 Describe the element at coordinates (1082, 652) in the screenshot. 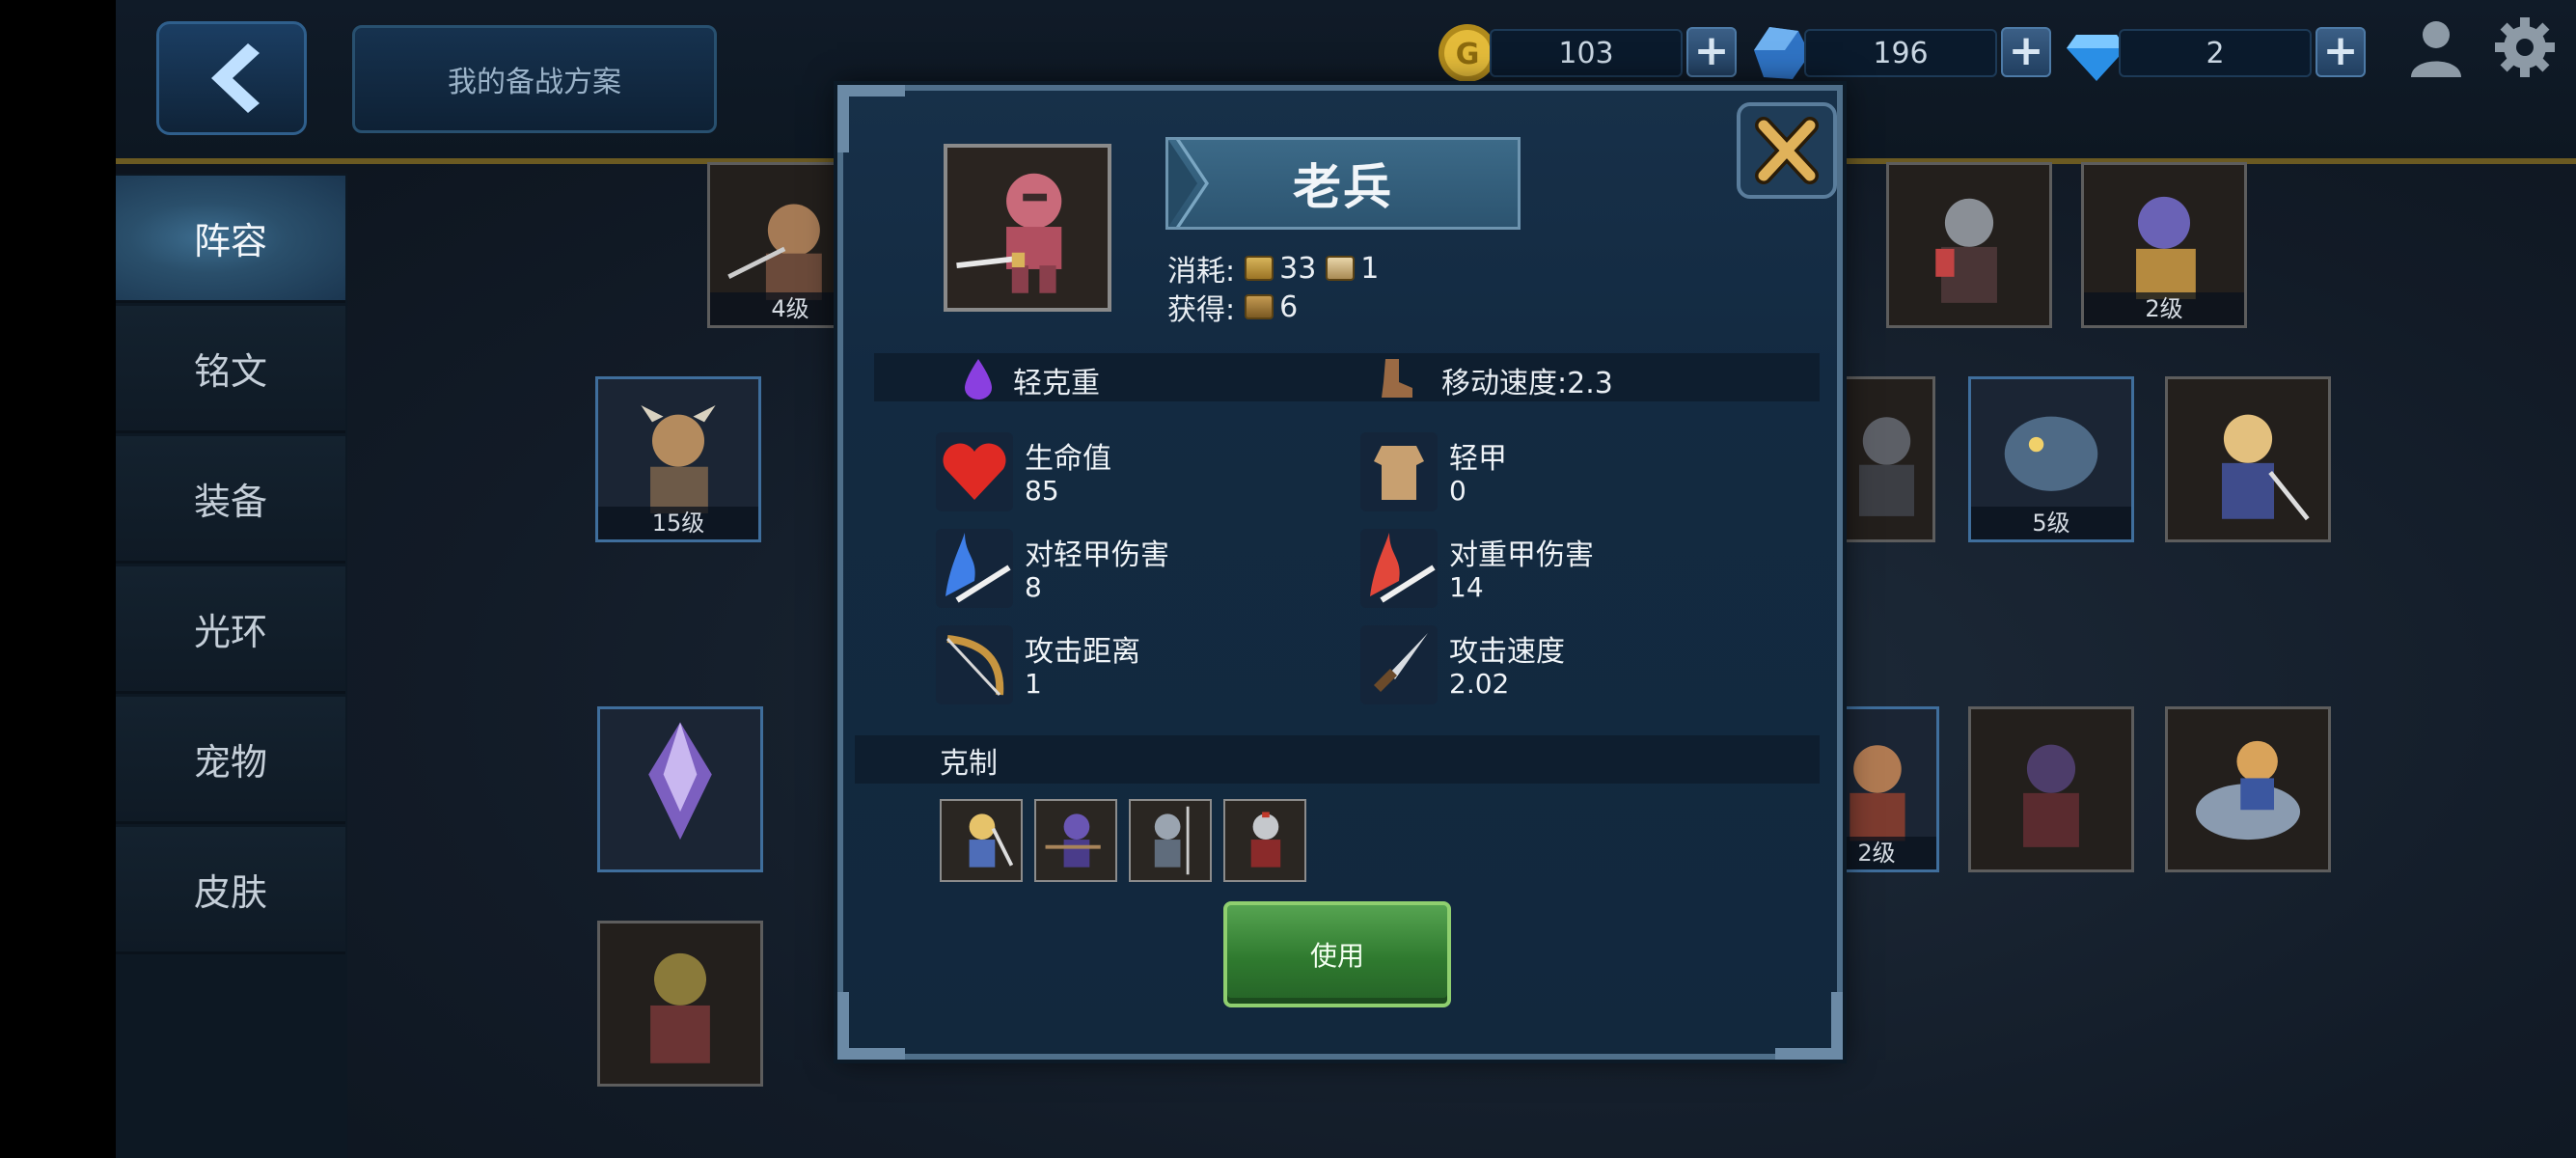

I see `stat-label: 攻击距离` at that location.